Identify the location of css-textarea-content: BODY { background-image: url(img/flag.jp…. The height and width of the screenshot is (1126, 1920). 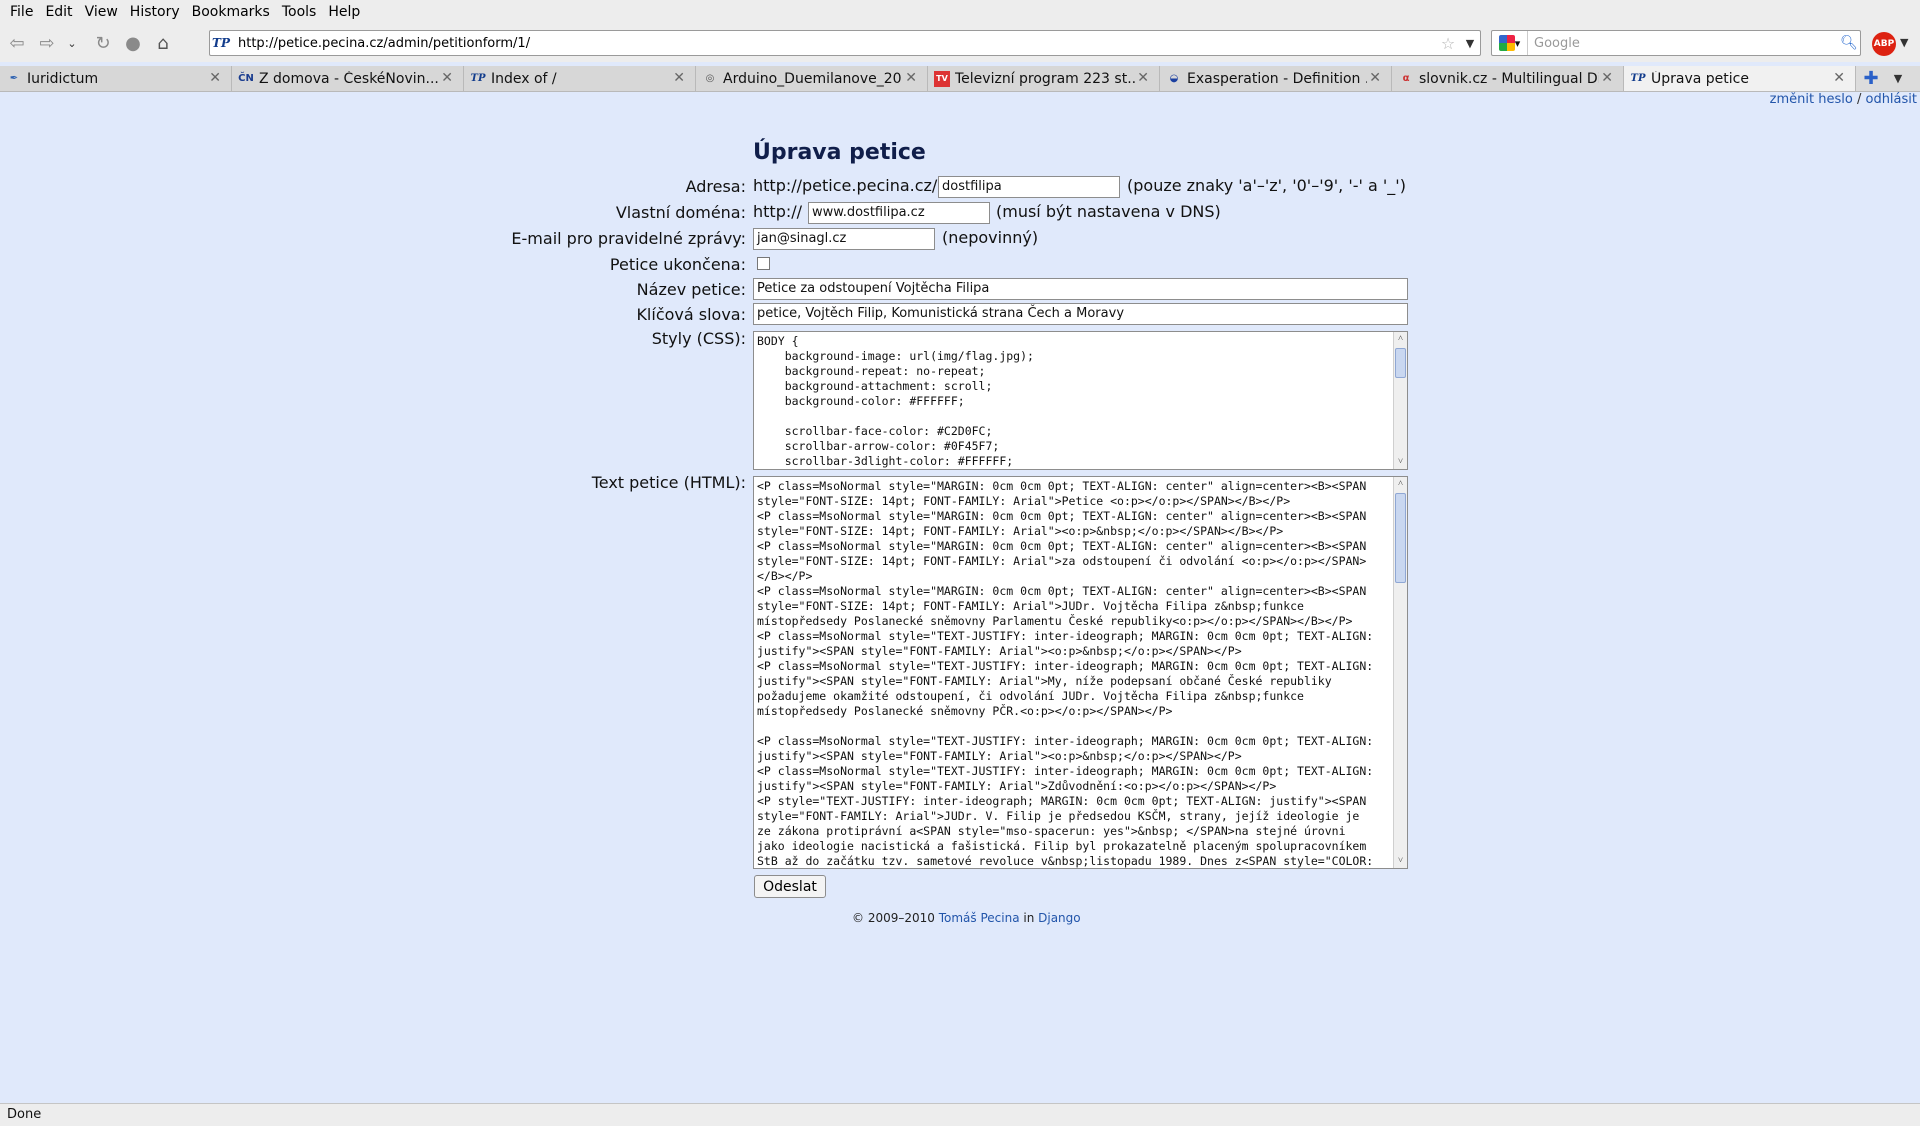
(895, 401).